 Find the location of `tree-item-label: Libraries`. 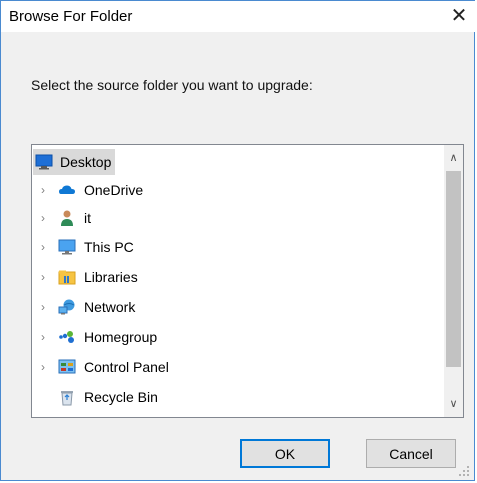

tree-item-label: Libraries is located at coordinates (111, 277).